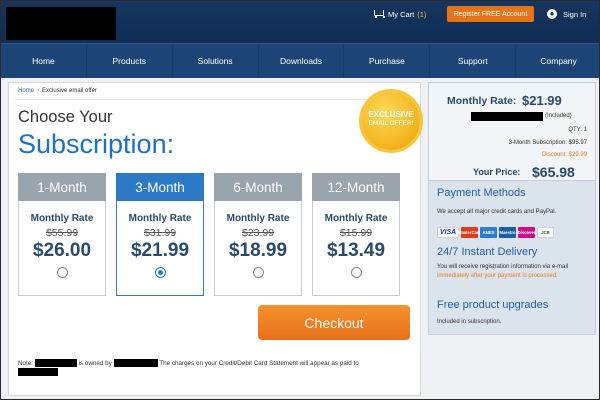 This screenshot has width=600, height=400. Describe the element at coordinates (482, 101) in the screenshot. I see `monthly-rate-label: Monthly Rate:` at that location.